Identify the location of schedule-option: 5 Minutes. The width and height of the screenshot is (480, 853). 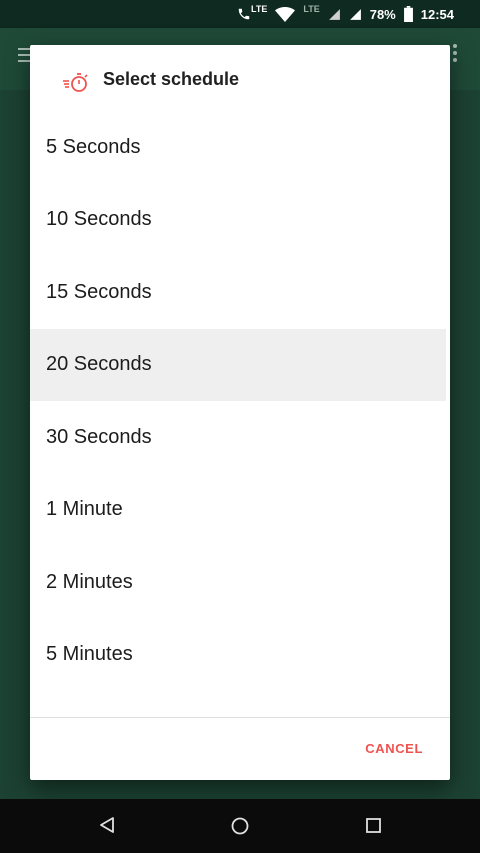
(238, 655).